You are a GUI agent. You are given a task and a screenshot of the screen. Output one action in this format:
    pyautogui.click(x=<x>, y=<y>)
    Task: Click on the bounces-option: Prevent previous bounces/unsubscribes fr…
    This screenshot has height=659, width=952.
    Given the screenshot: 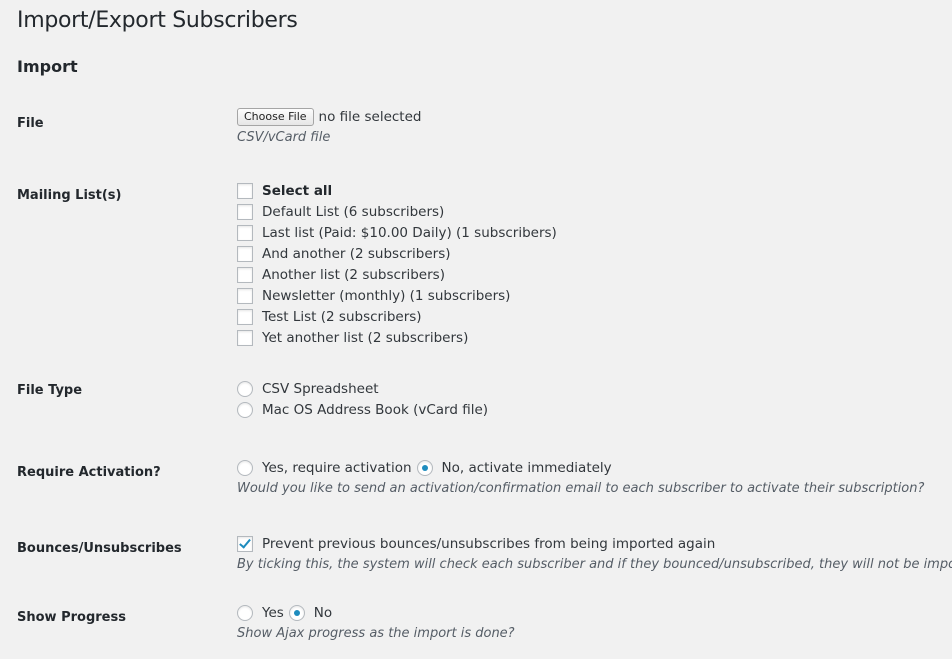 What is the action you would take?
    pyautogui.click(x=594, y=543)
    